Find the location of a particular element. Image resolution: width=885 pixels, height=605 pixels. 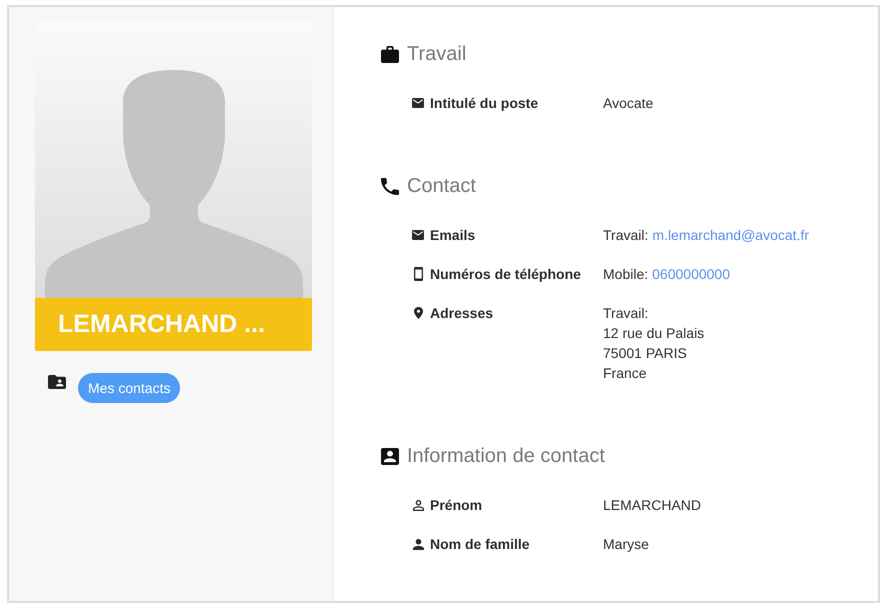

shared-folder-icon is located at coordinates (57, 382).